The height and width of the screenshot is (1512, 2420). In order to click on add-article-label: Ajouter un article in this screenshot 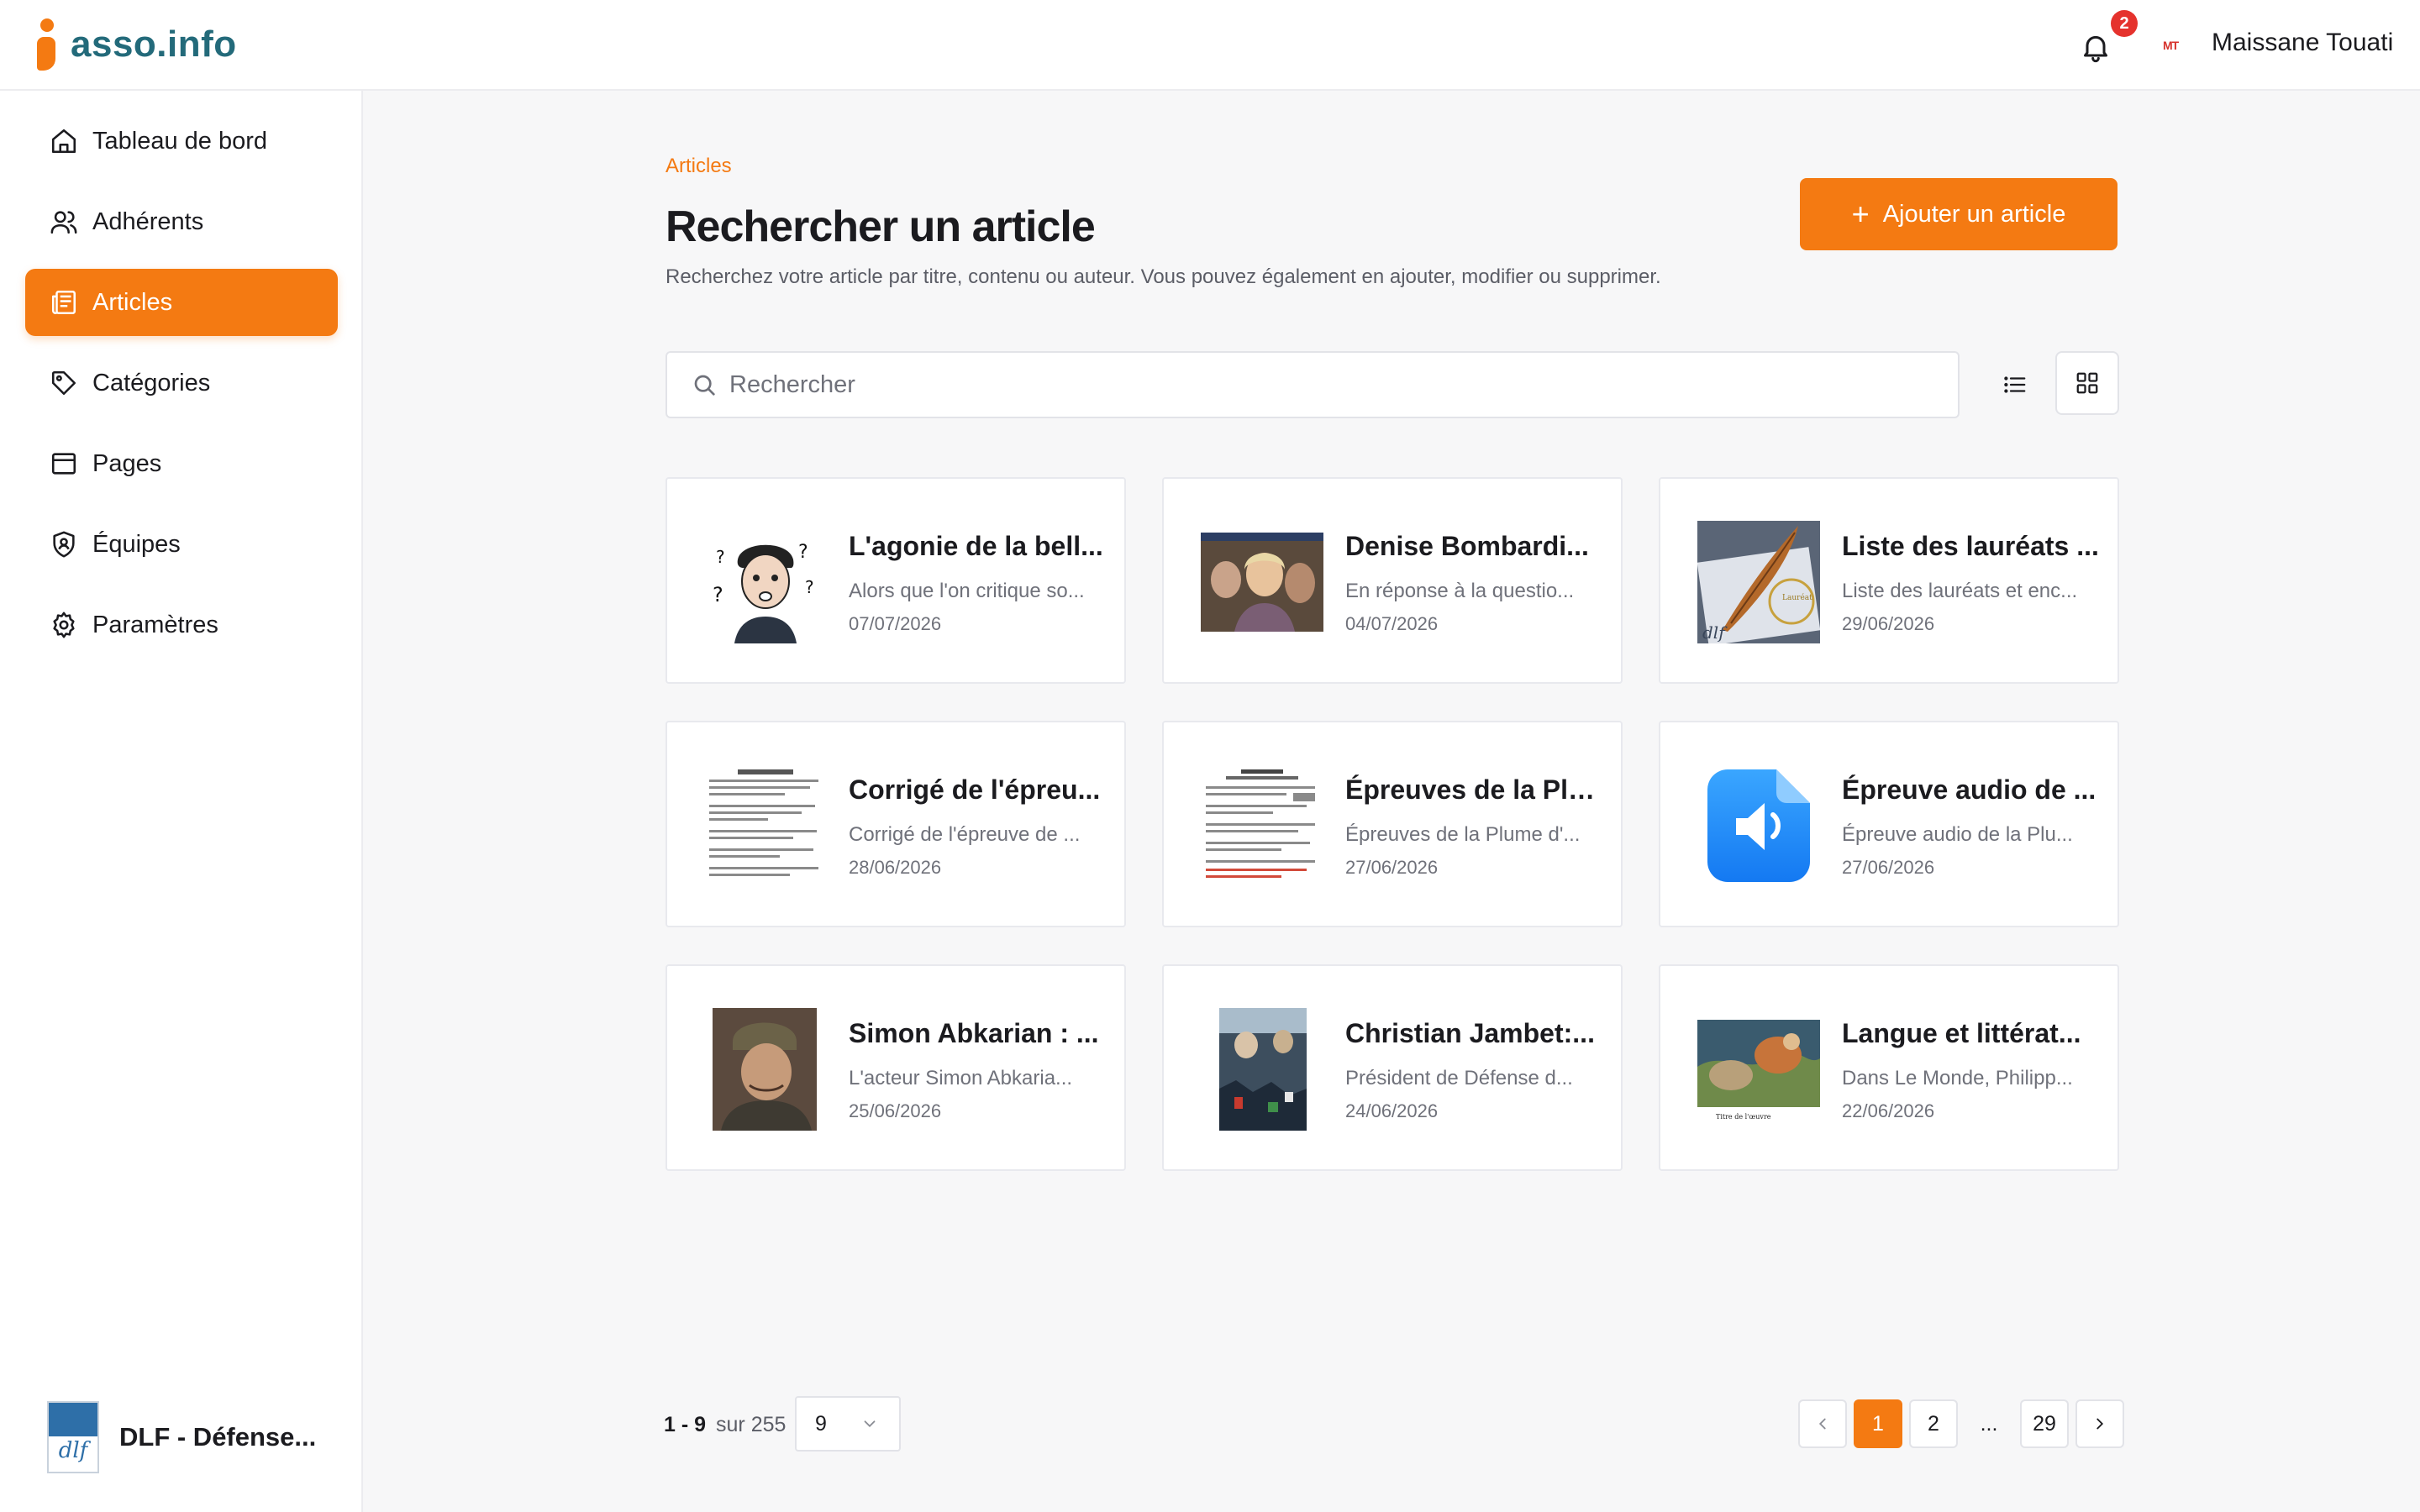, I will do `click(1974, 214)`.